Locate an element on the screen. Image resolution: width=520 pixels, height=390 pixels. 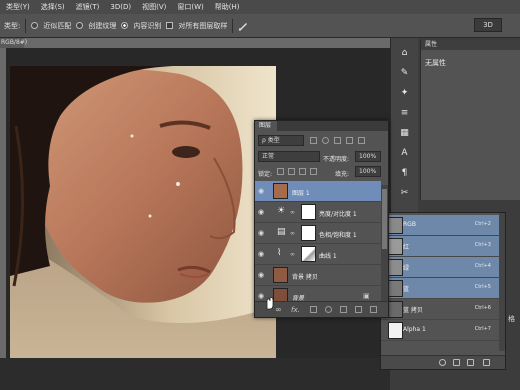
scrollbar-thumb is located at coordinates (384, 219).